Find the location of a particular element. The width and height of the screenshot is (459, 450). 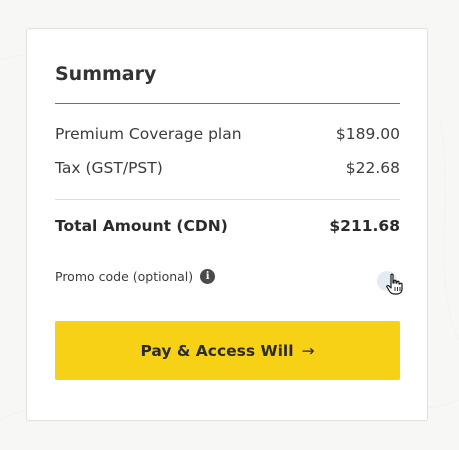

promo-code-row: Promo code (optional) i is located at coordinates (135, 276).